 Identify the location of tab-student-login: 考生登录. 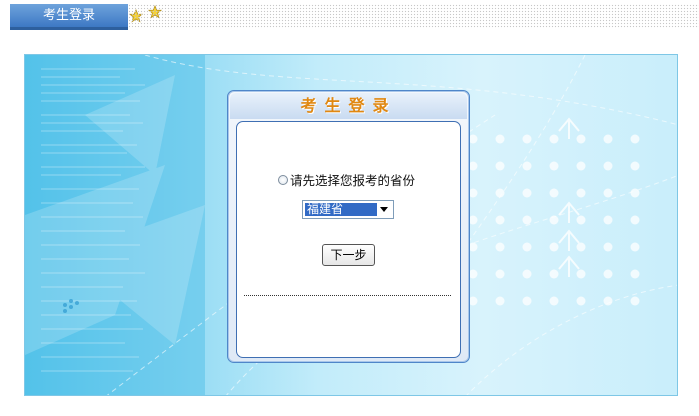
(69, 17).